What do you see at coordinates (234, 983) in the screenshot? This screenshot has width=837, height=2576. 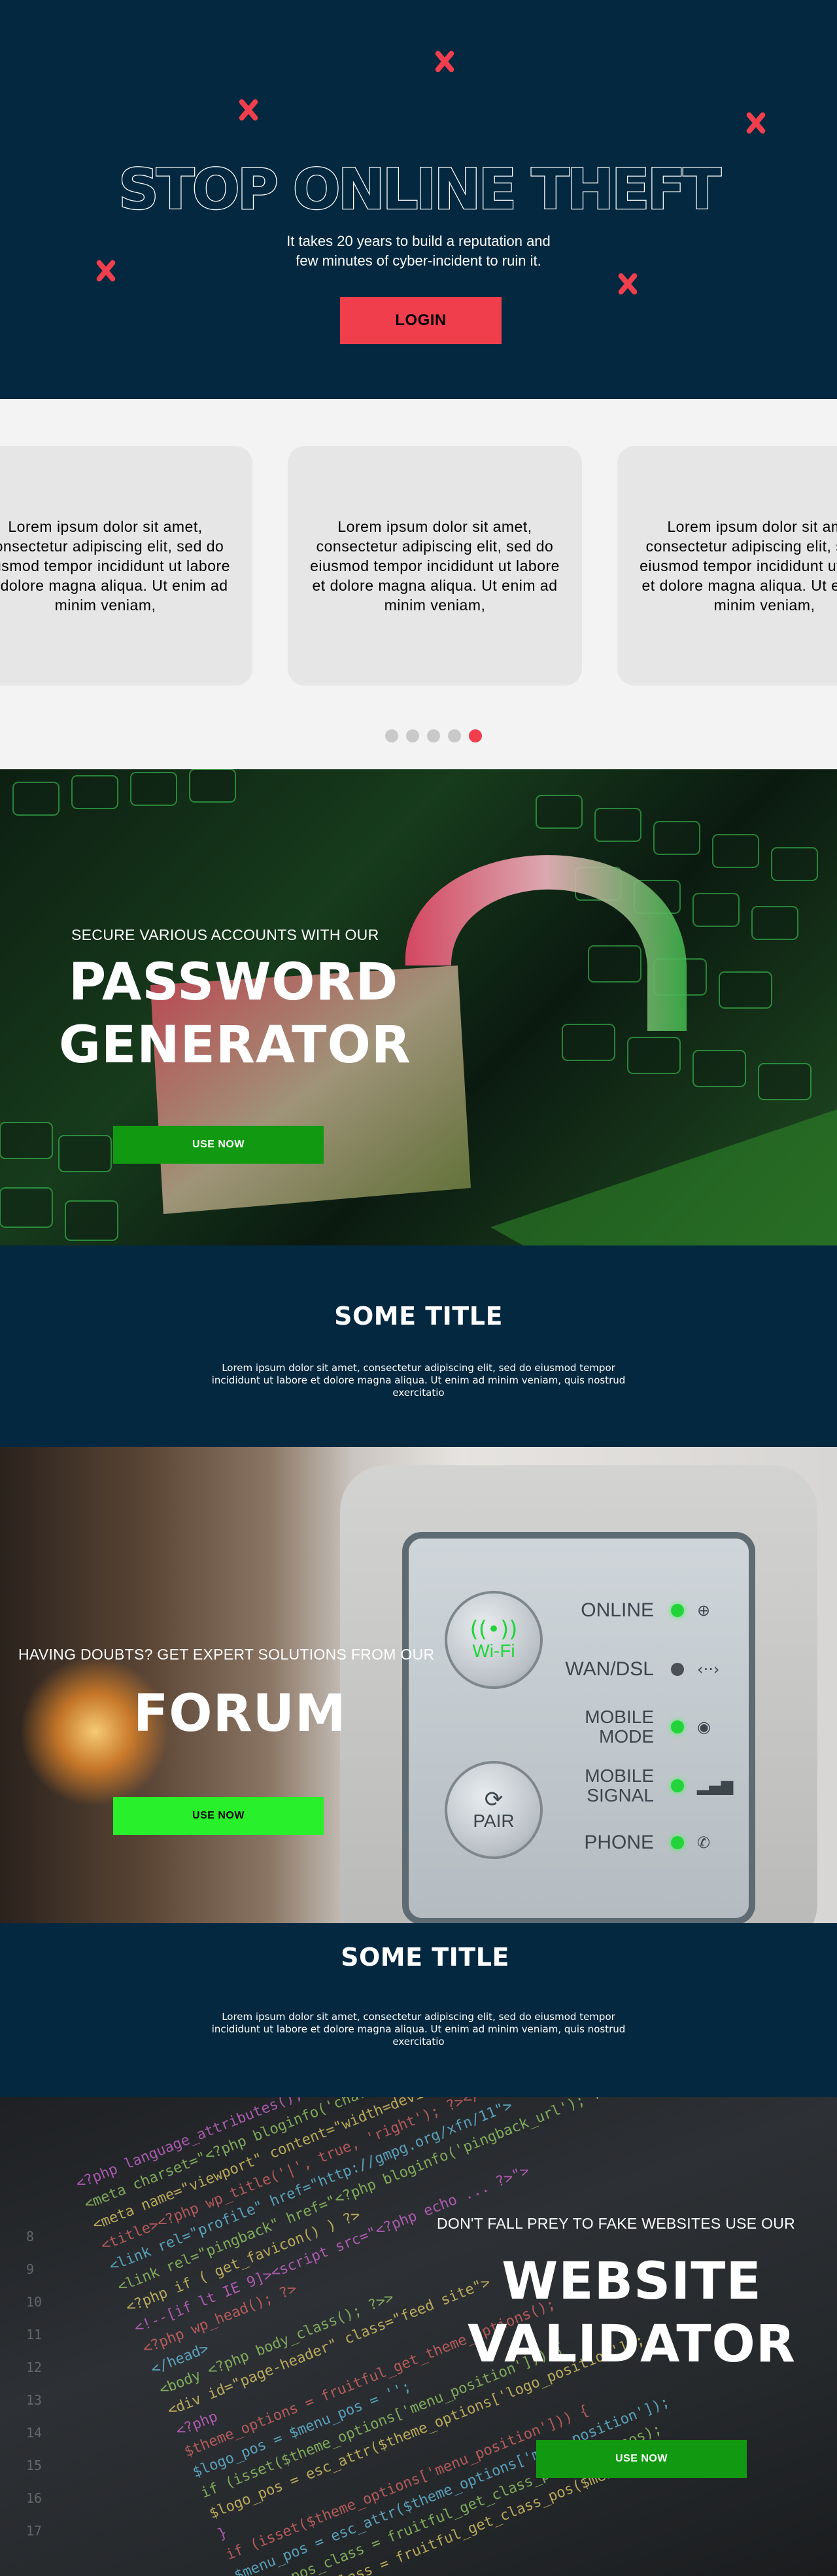 I see `password-title-line: PASSWORD` at bounding box center [234, 983].